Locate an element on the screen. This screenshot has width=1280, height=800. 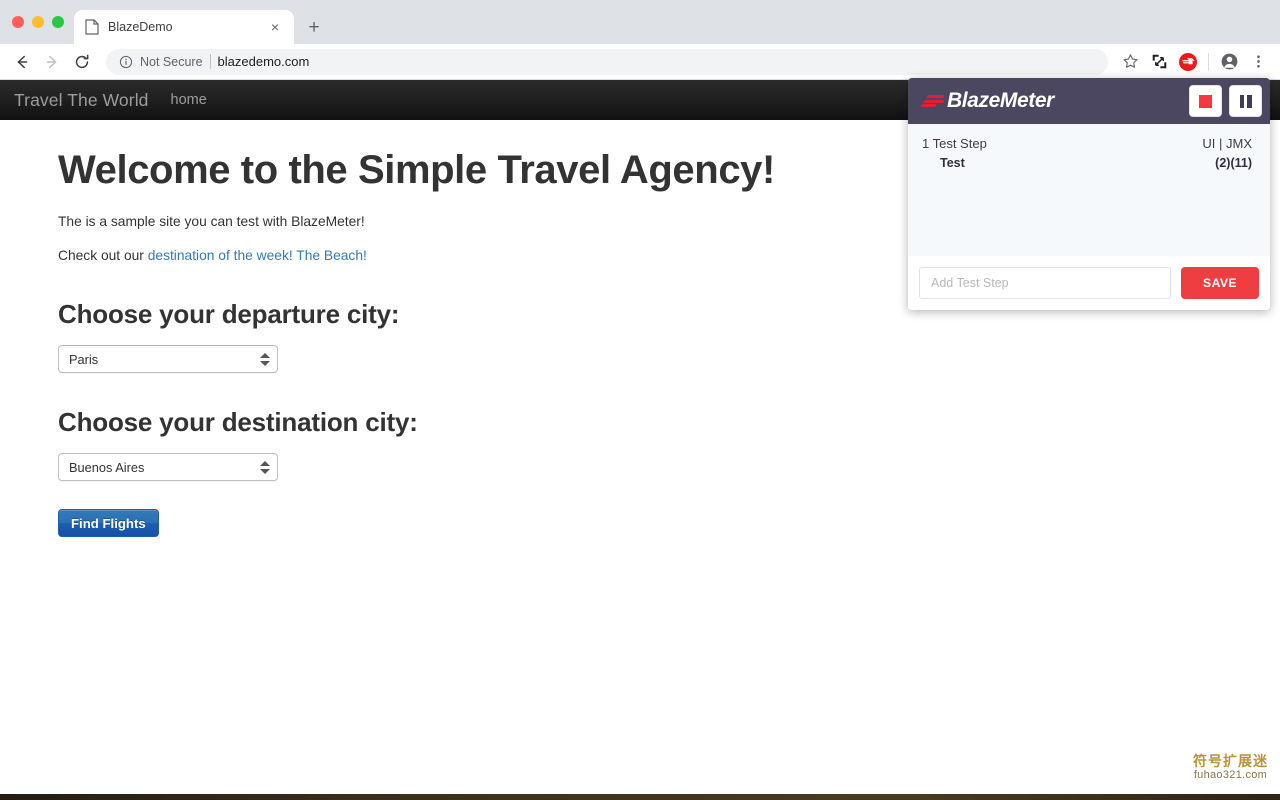
pause-icon is located at coordinates (1245, 101).